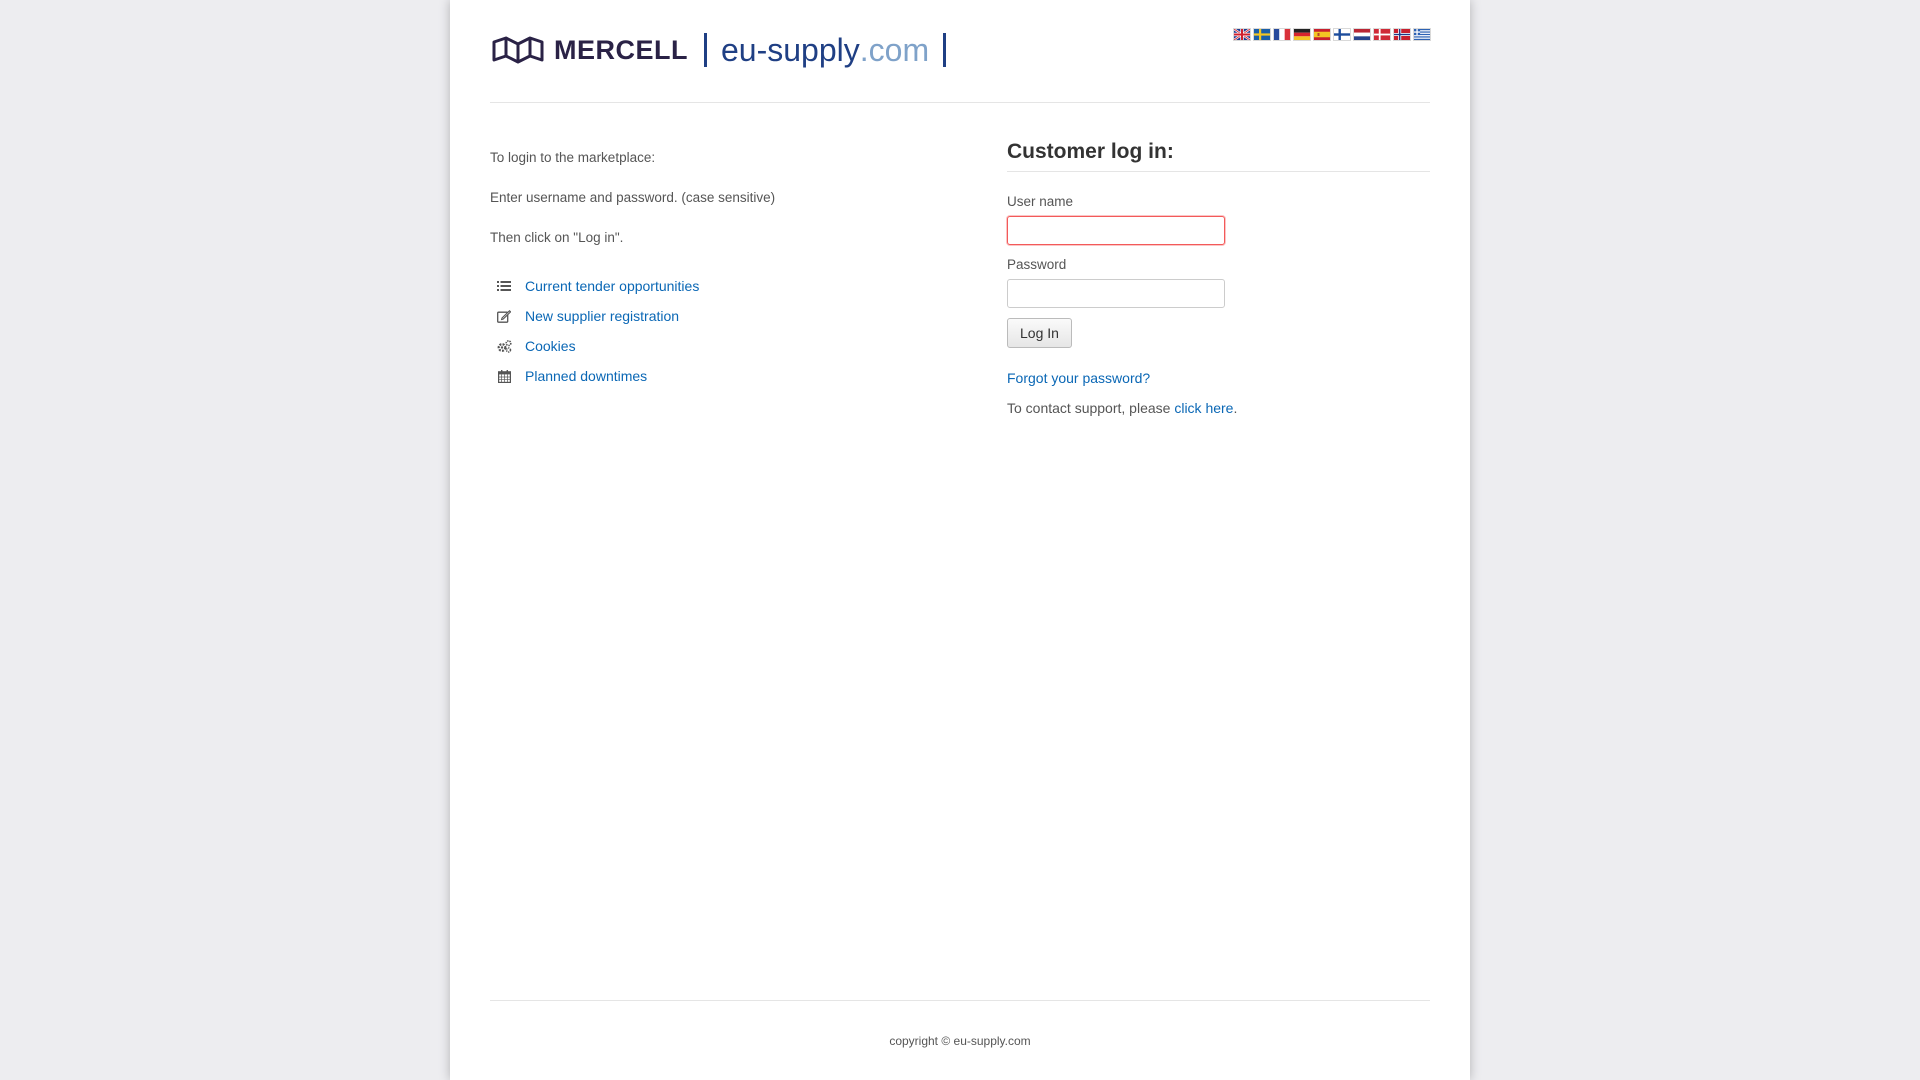  I want to click on username-label: User name, so click(1040, 201).